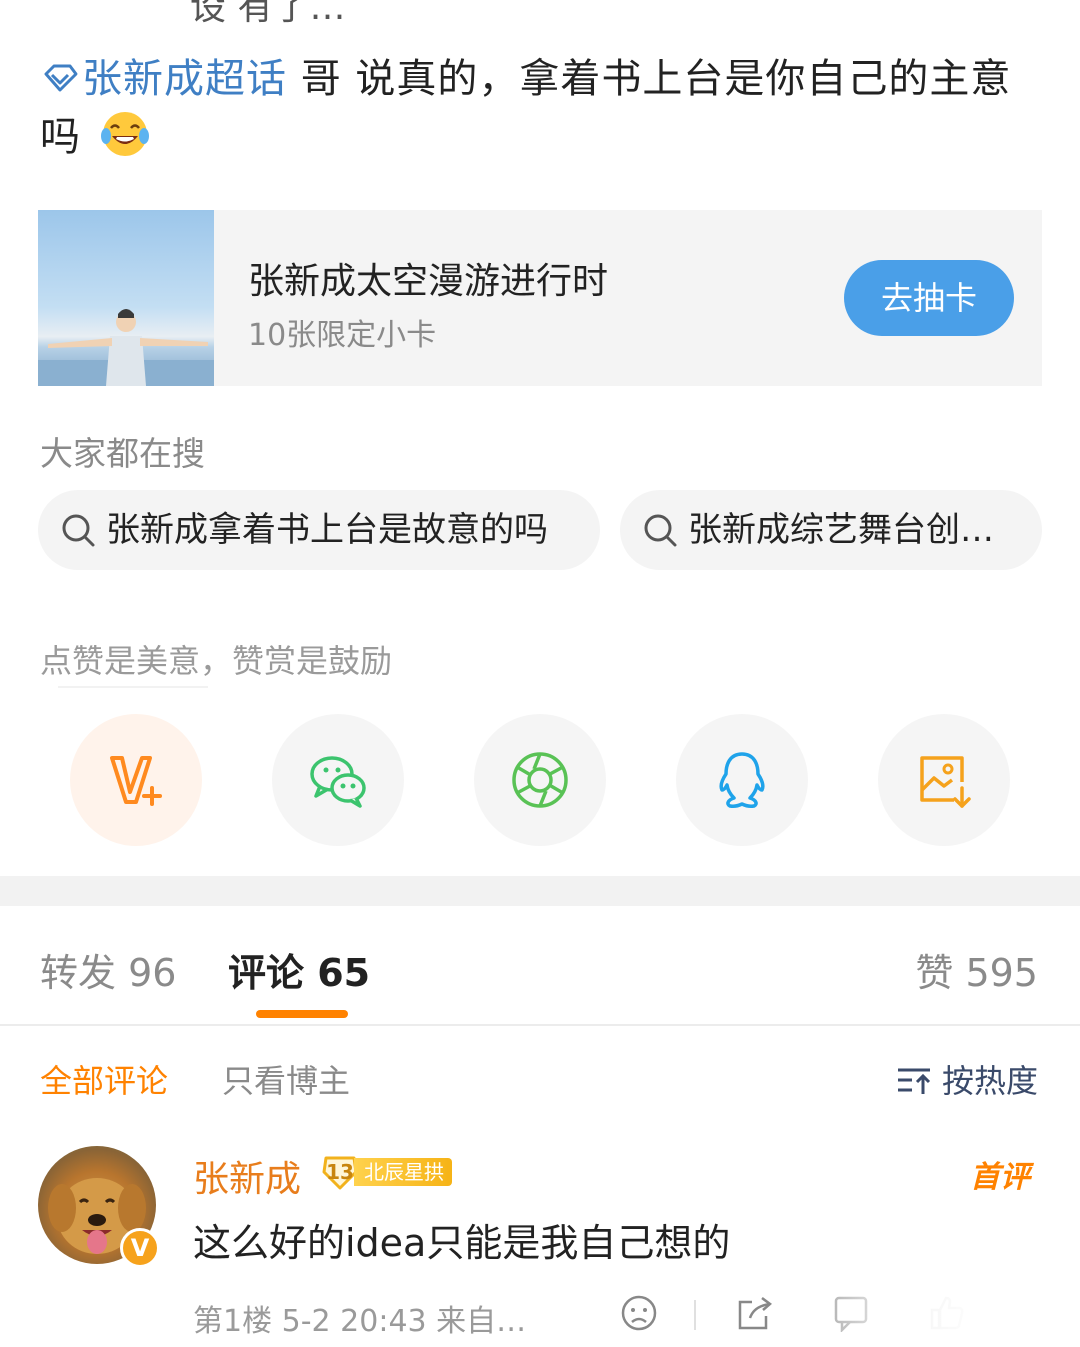  What do you see at coordinates (122, 453) in the screenshot?
I see `trending-search-title: 大家都在搜` at bounding box center [122, 453].